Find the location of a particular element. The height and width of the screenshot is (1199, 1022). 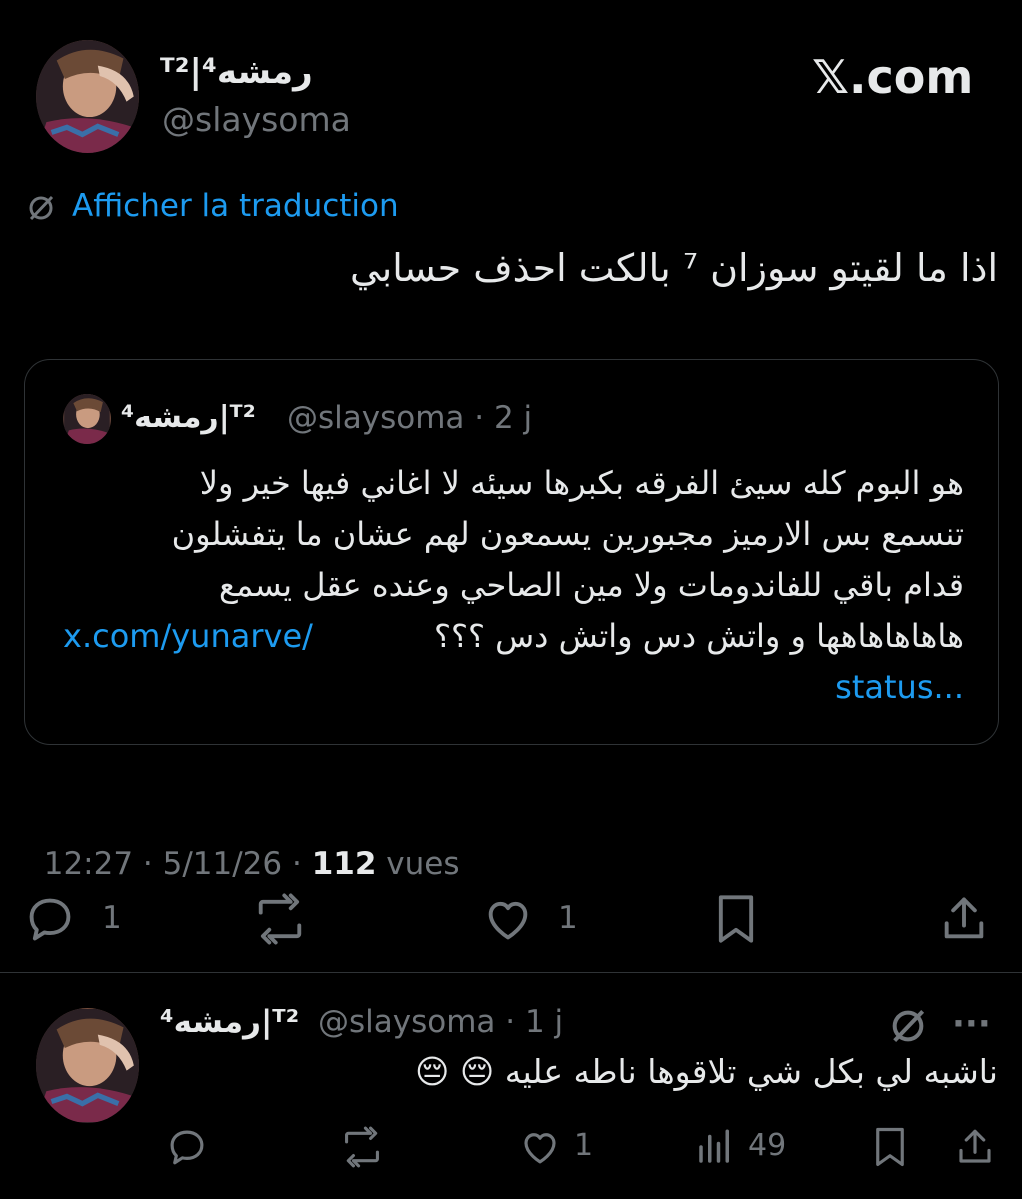

more-options-icon: ··· is located at coordinates (971, 1024).